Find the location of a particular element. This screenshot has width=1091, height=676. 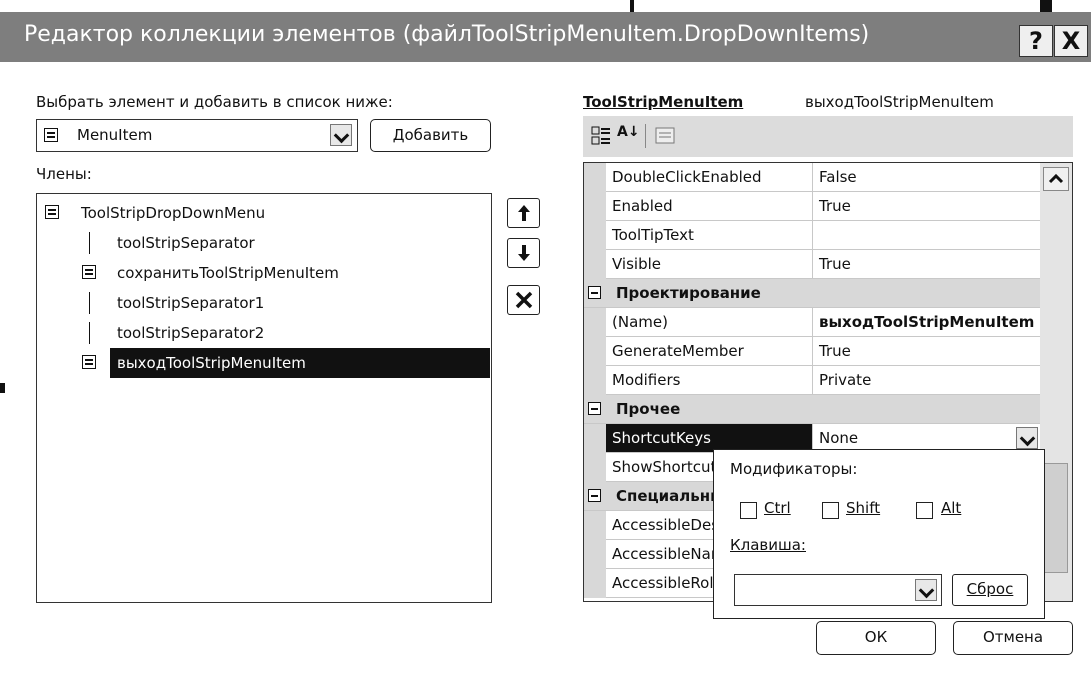

help-button: ? is located at coordinates (1036, 41).